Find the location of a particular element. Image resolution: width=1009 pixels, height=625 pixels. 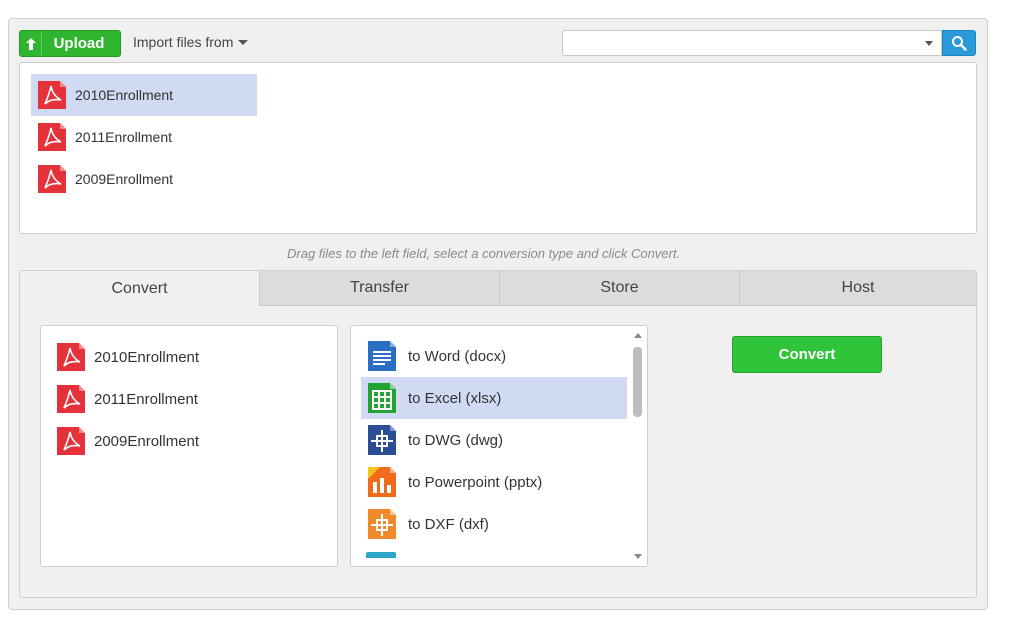

conversion-label: to Powerpoint (pptx) is located at coordinates (475, 482).